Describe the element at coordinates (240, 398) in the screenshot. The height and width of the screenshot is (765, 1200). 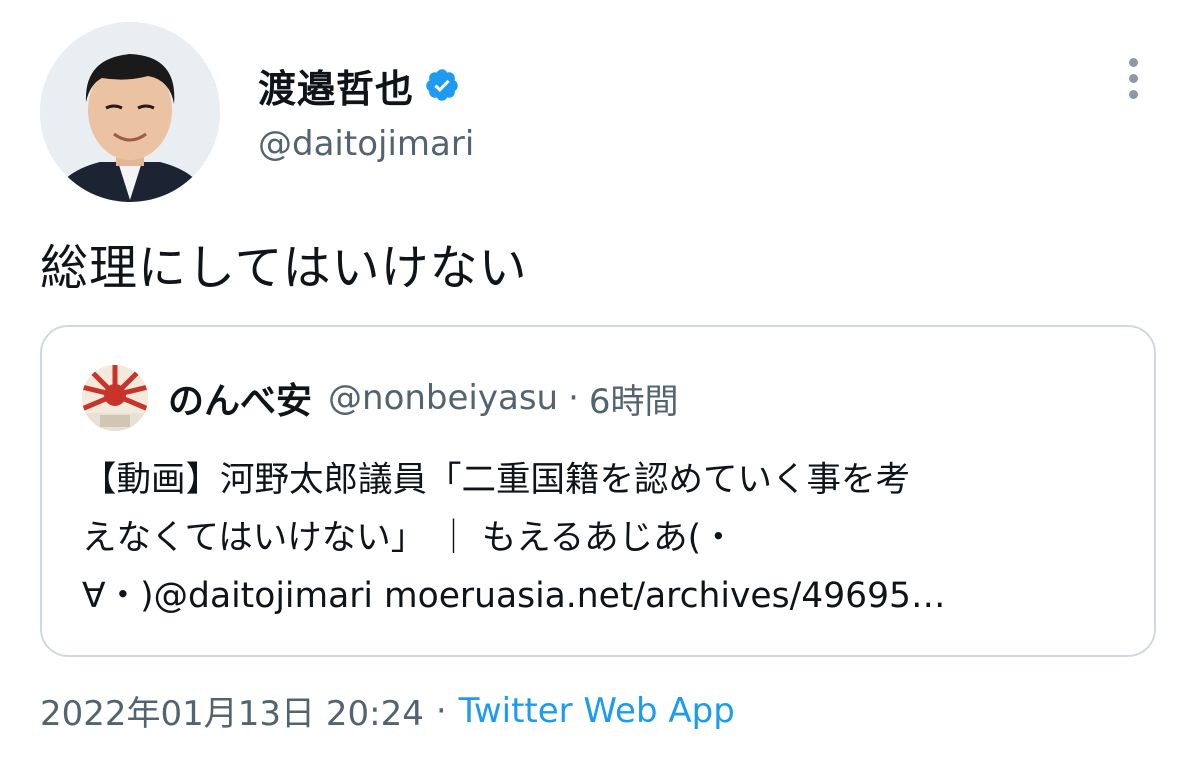
I see `quote-display-name: のんべ安` at that location.